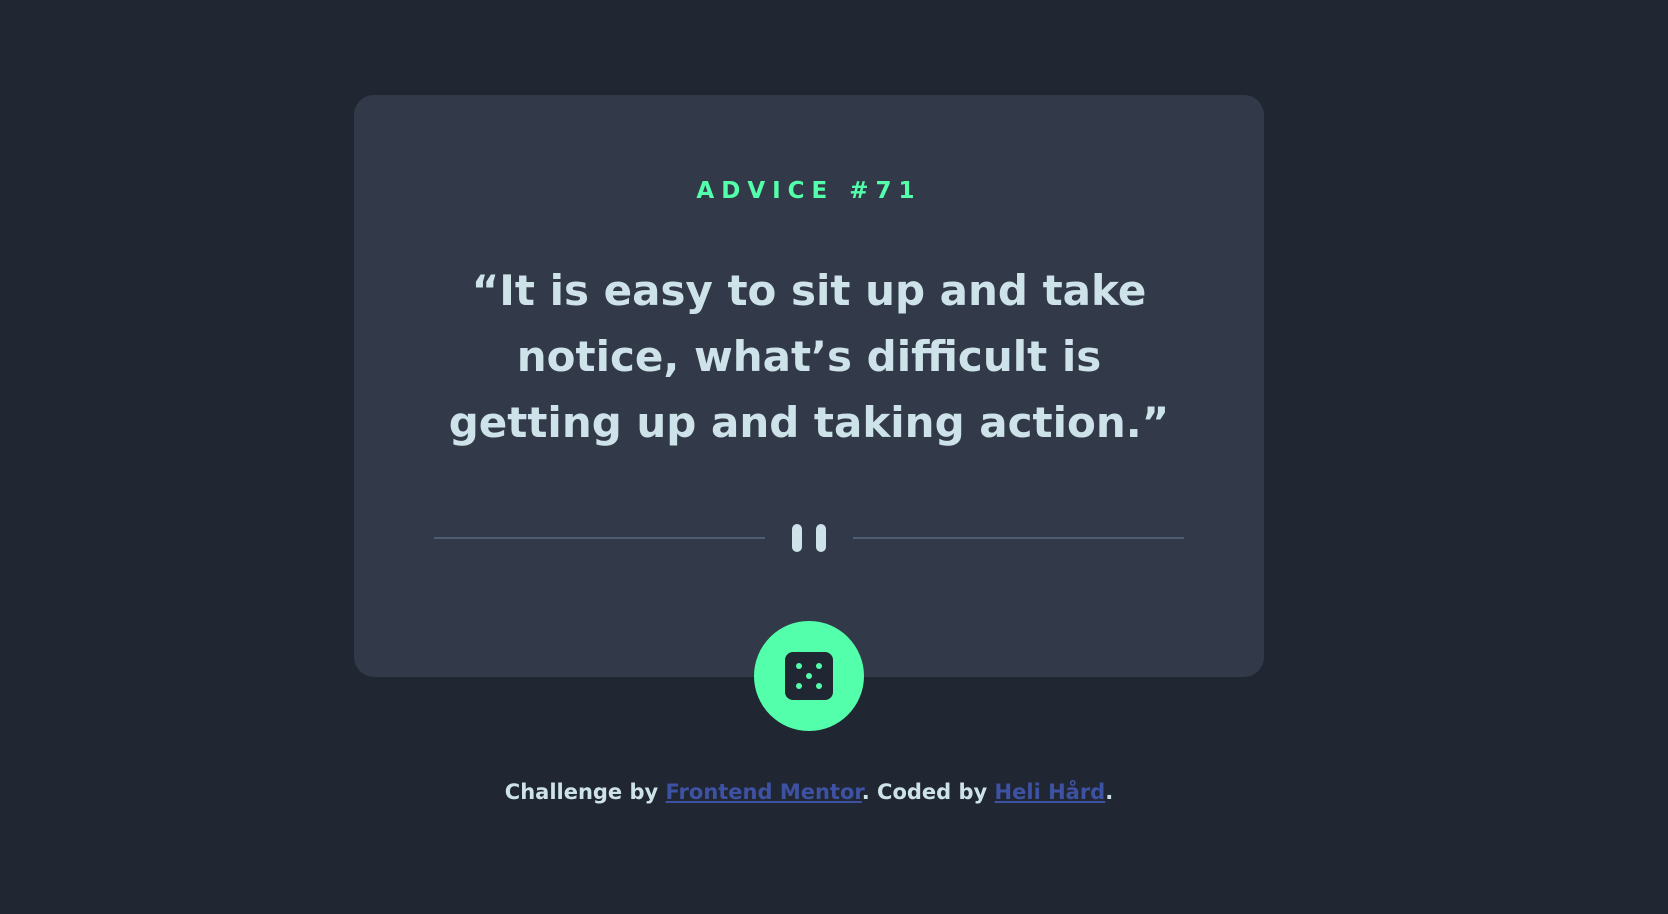 The image size is (1668, 914). Describe the element at coordinates (1109, 792) in the screenshot. I see `attribution-suffix: .` at that location.